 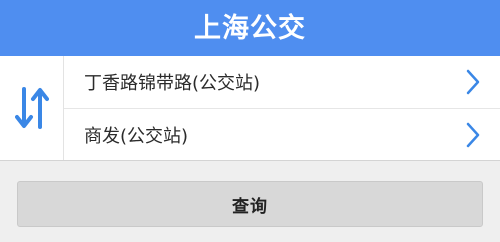 I want to click on swap-stops-button, so click(x=32, y=108).